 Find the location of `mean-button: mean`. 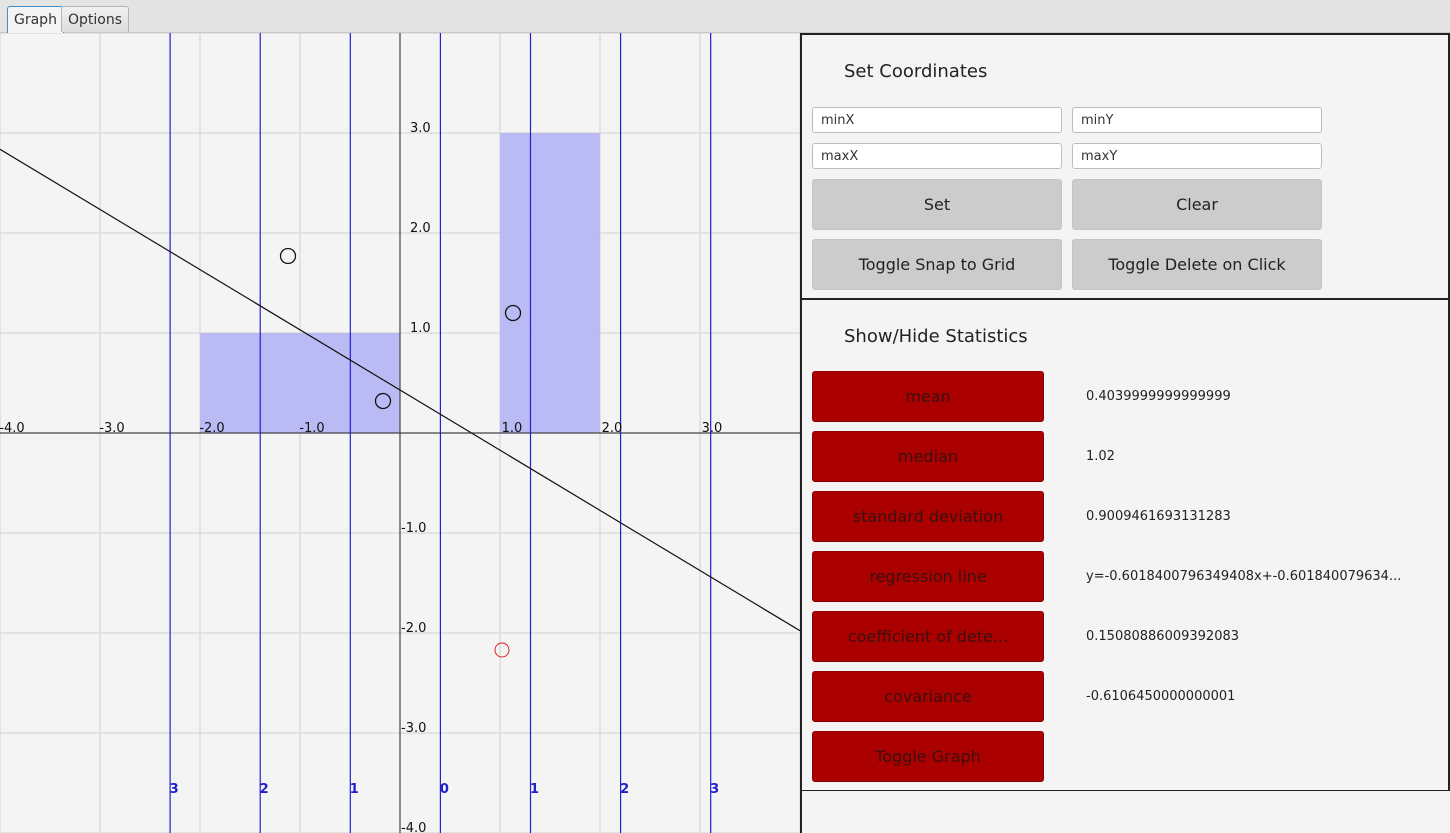

mean-button: mean is located at coordinates (928, 396).